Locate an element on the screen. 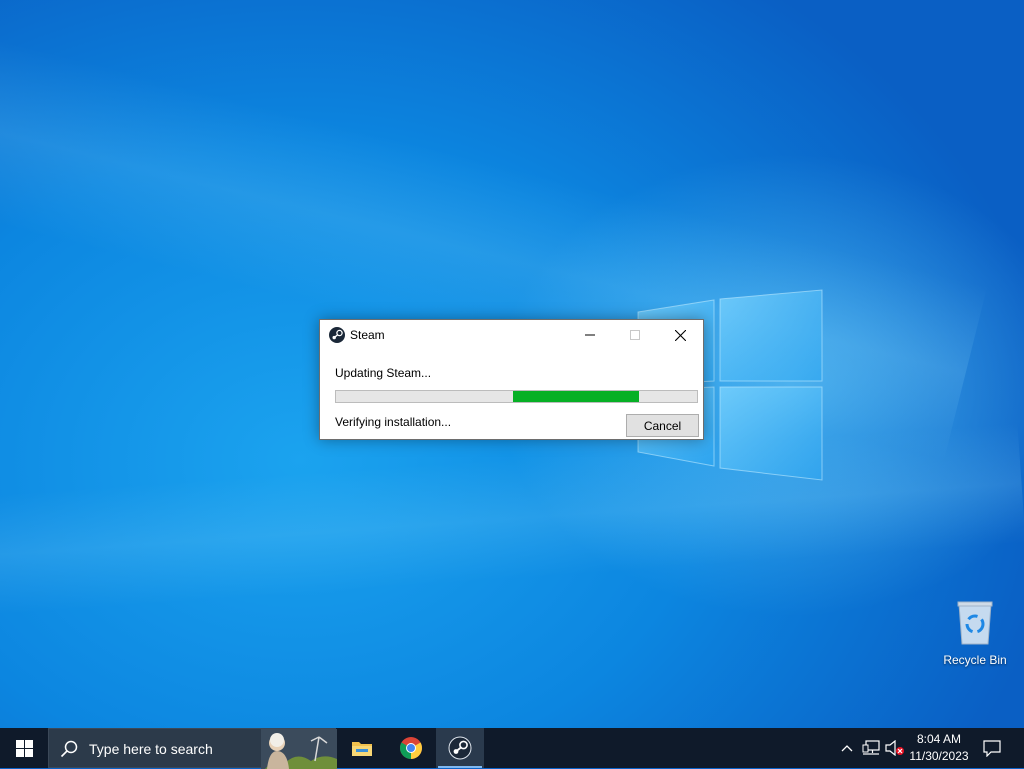 The width and height of the screenshot is (1024, 769). taskbar-file-explorer is located at coordinates (362, 748).